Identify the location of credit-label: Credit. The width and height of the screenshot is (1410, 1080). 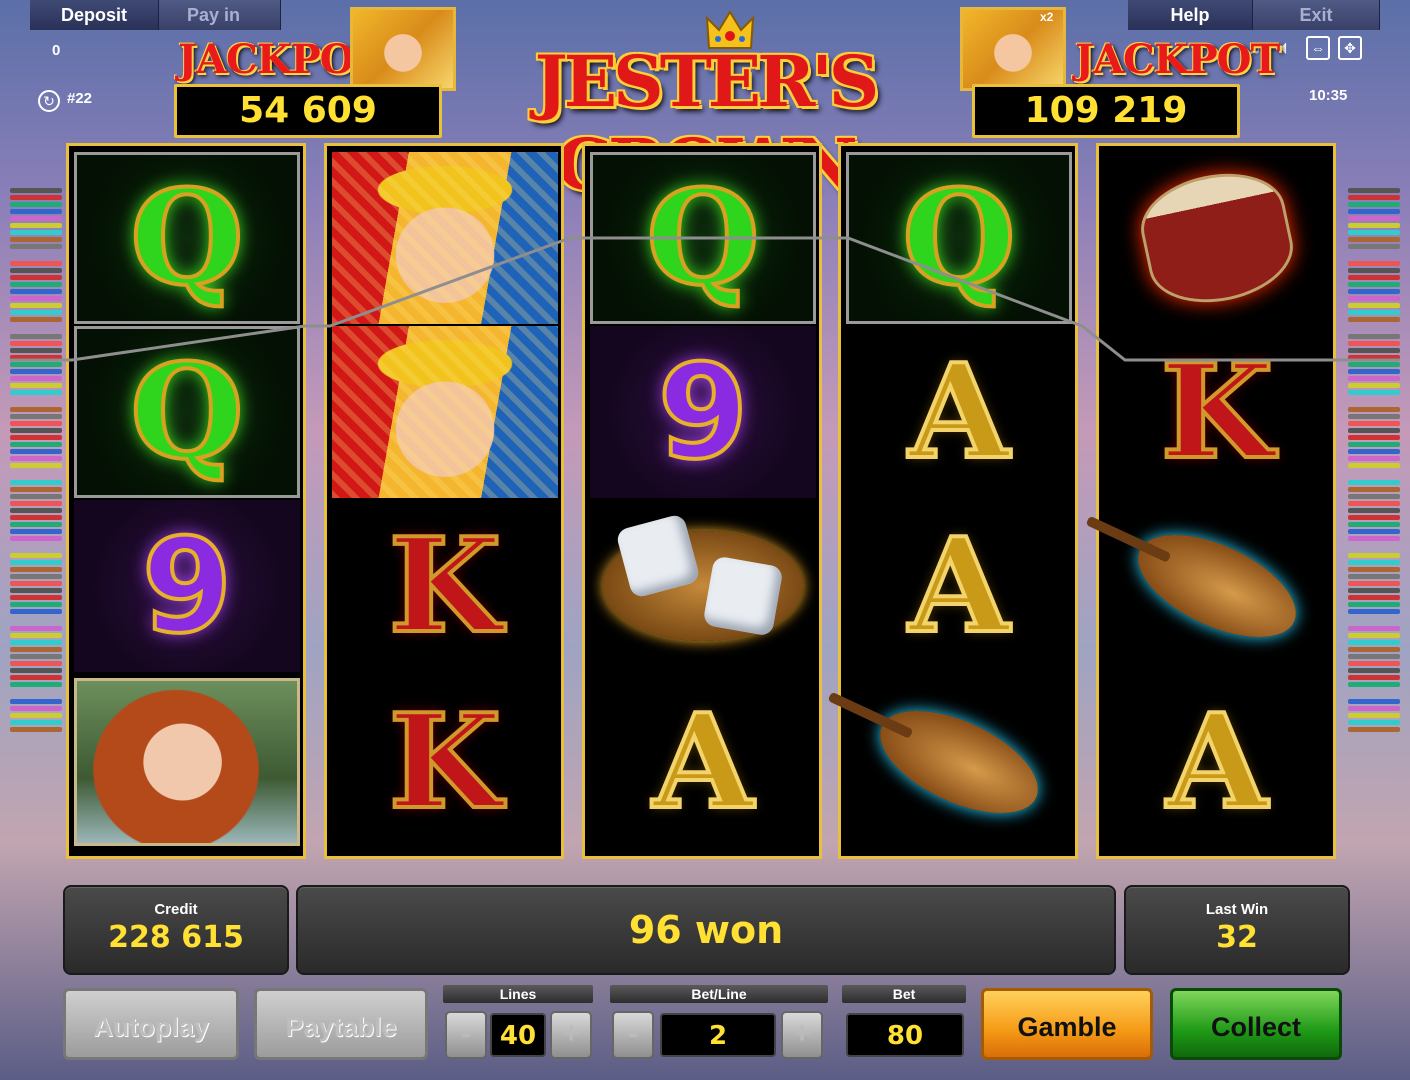
(176, 909).